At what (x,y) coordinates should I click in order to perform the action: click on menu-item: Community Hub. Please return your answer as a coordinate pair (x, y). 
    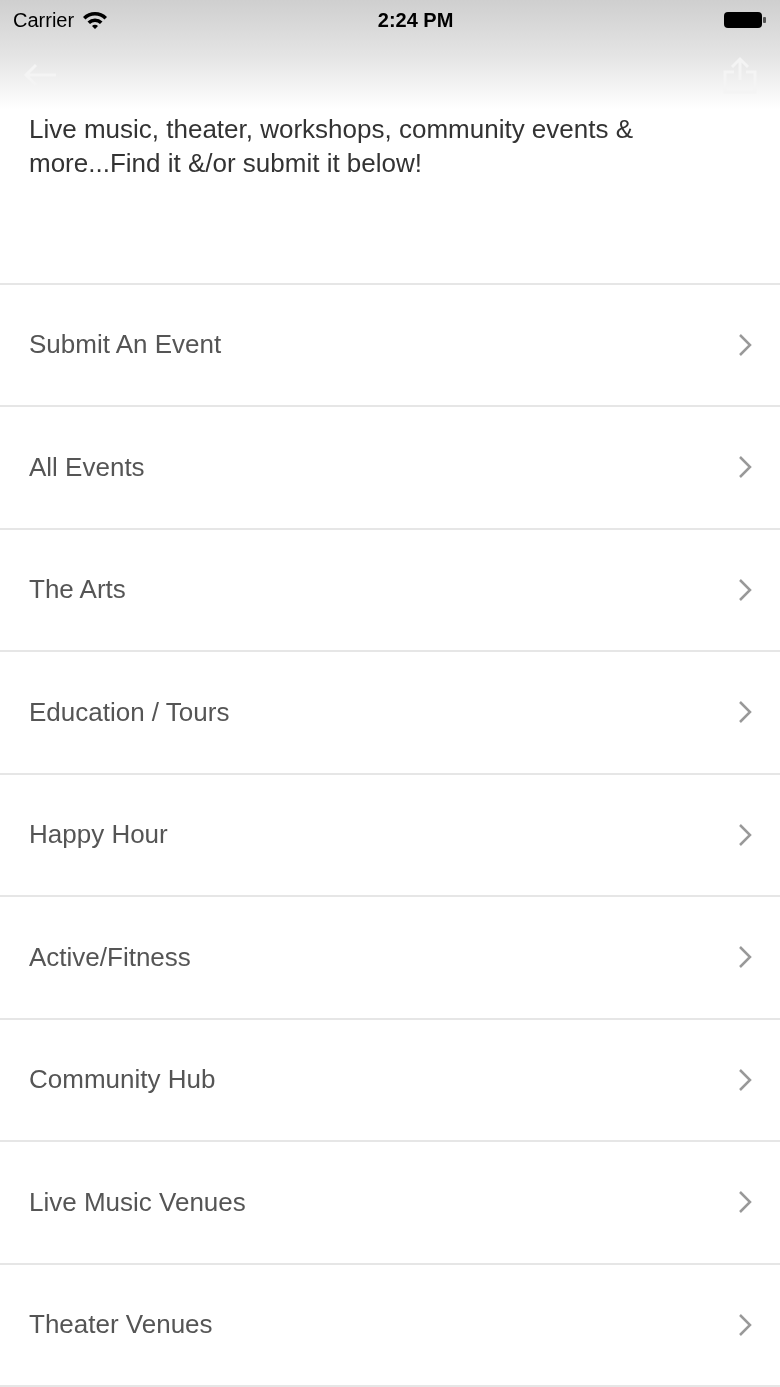
    Looking at the image, I should click on (390, 1080).